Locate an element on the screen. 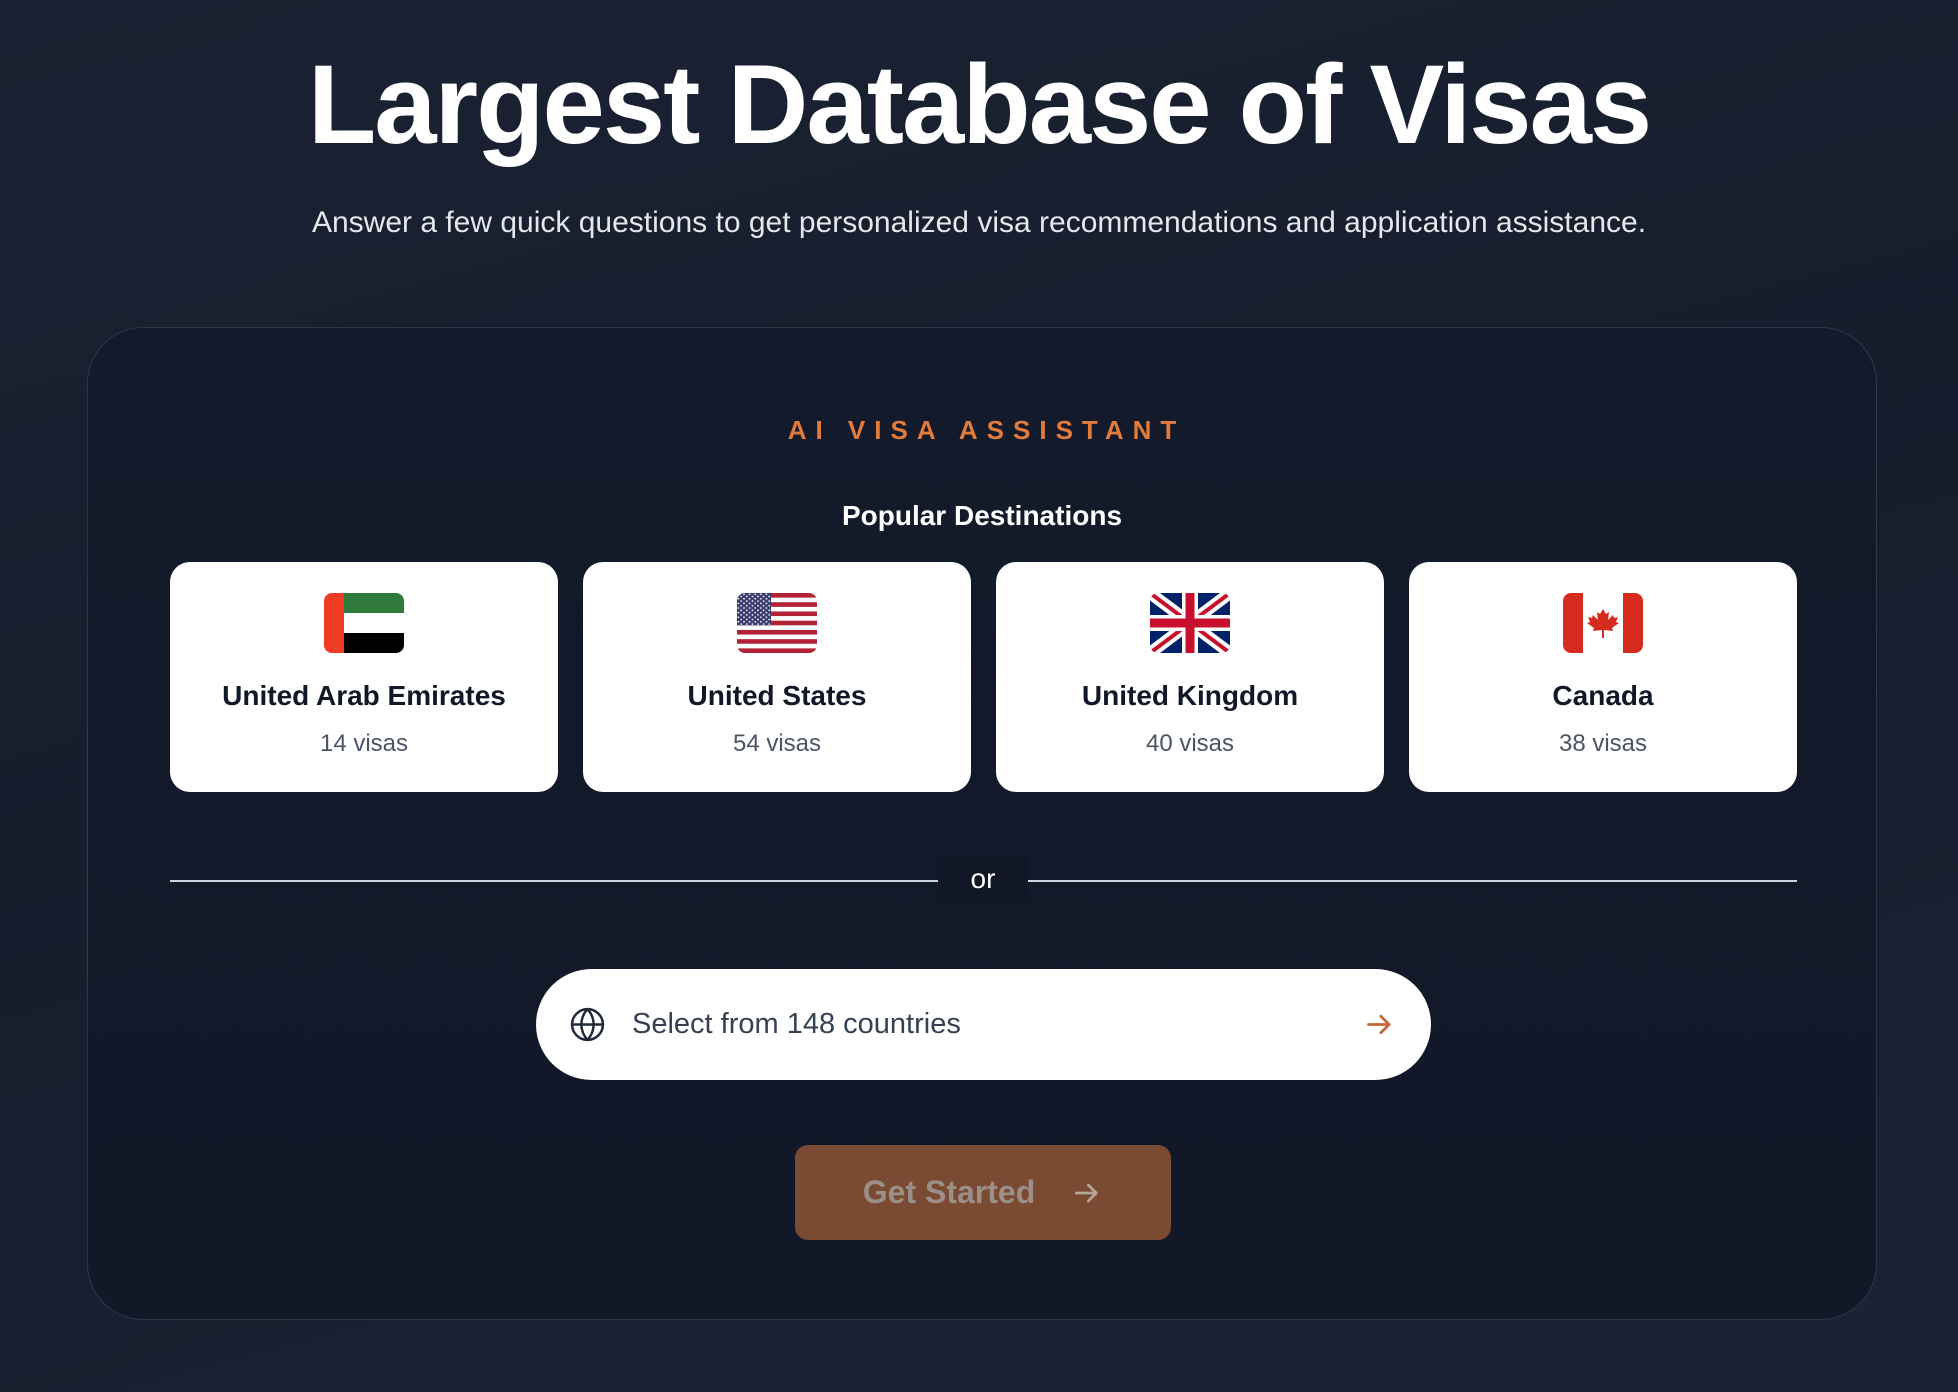 The height and width of the screenshot is (1392, 1958). destination-card-uae: United Arab Emirates 14 visas is located at coordinates (364, 677).